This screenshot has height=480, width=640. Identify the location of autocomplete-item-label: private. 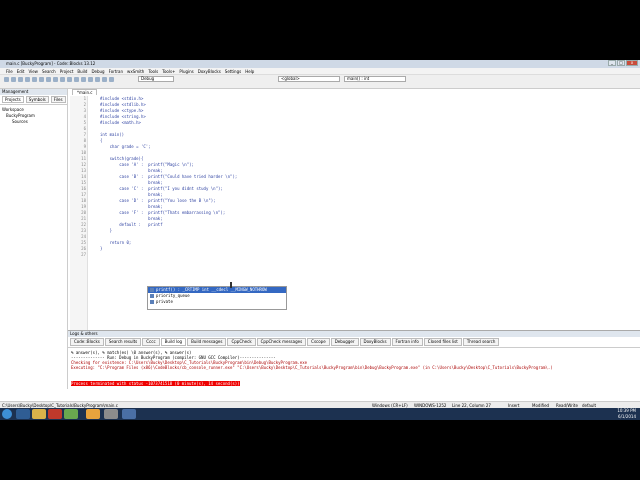
(164, 301).